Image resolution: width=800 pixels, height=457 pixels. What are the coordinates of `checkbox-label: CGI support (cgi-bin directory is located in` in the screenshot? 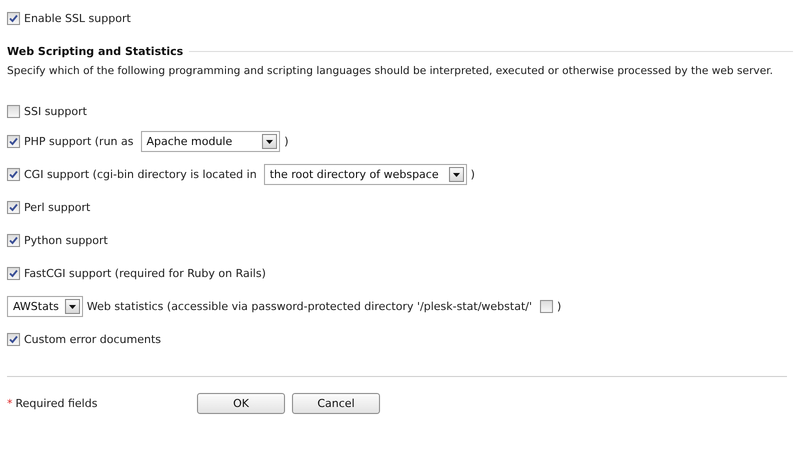 It's located at (140, 174).